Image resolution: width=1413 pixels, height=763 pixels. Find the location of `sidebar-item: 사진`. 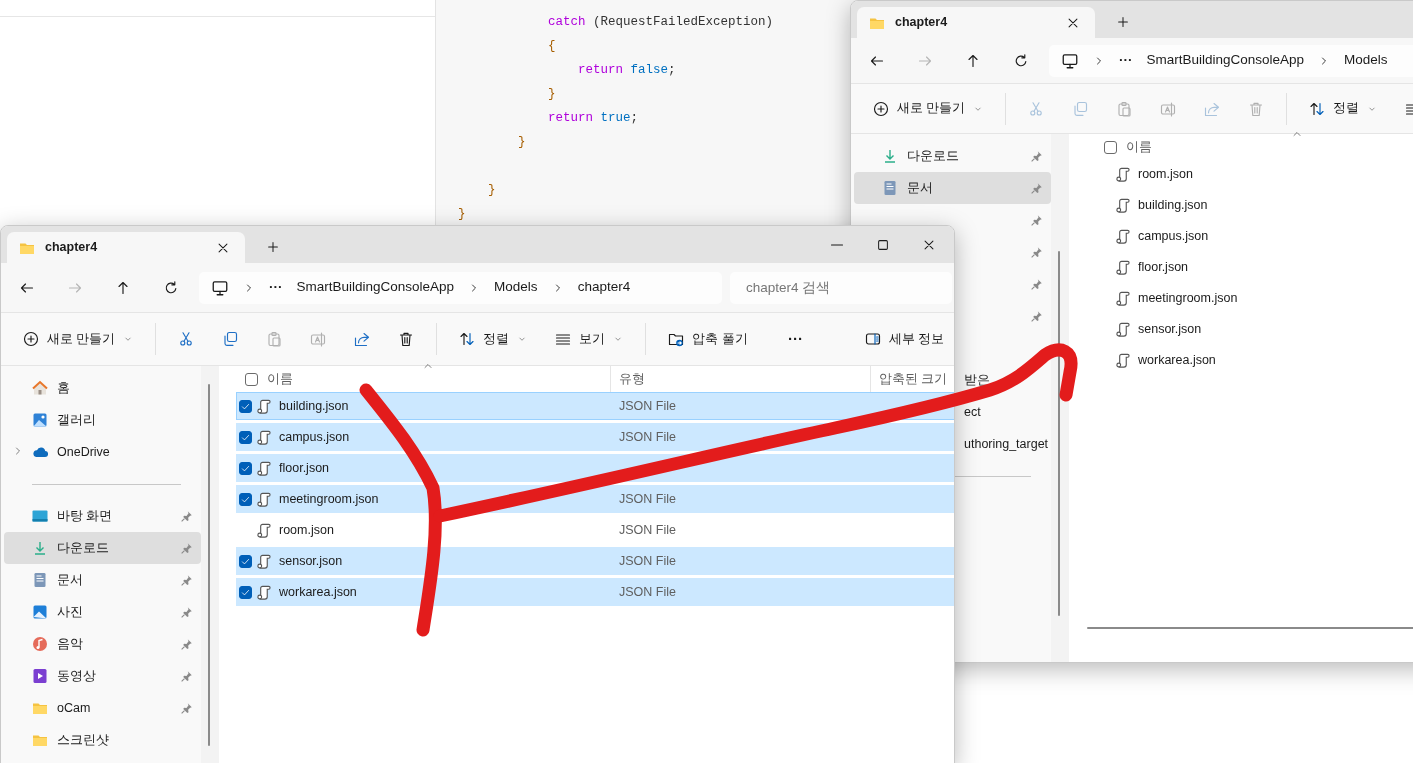

sidebar-item: 사진 is located at coordinates (102, 612).